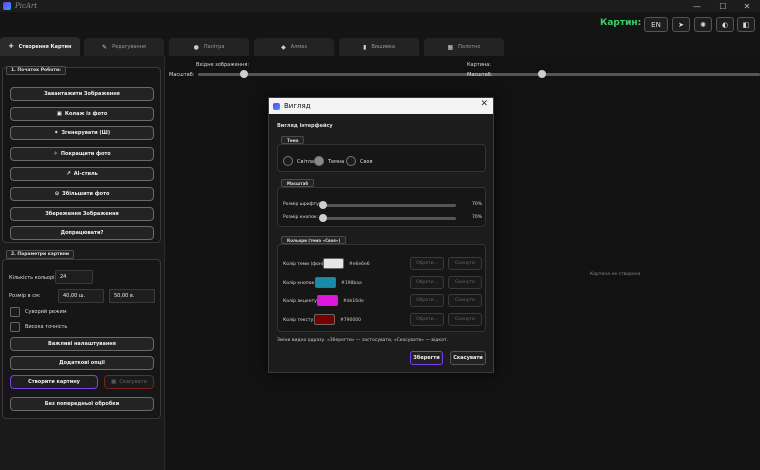  Describe the element at coordinates (351, 283) in the screenshot. I see `color-buttons-hex: #198baa` at that location.